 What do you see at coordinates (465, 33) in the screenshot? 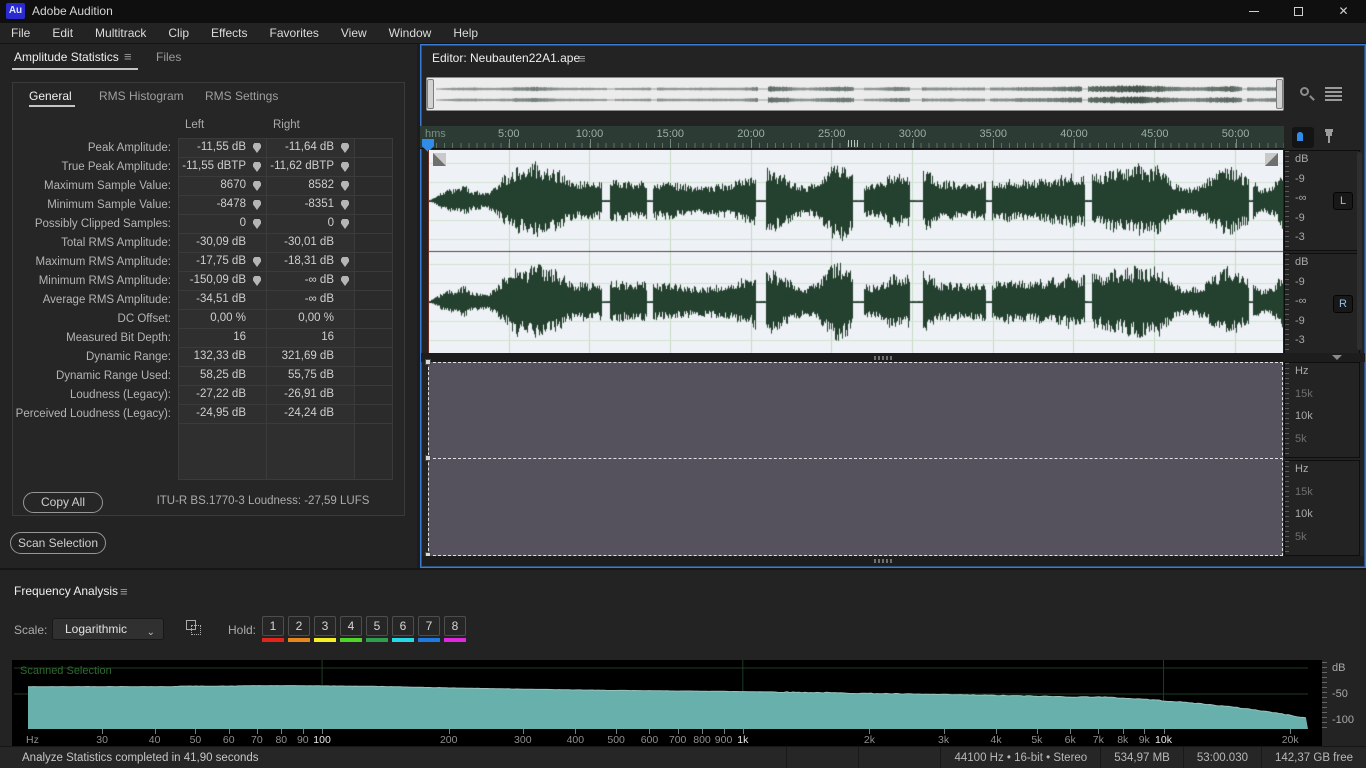
I see `menu-help: Help` at bounding box center [465, 33].